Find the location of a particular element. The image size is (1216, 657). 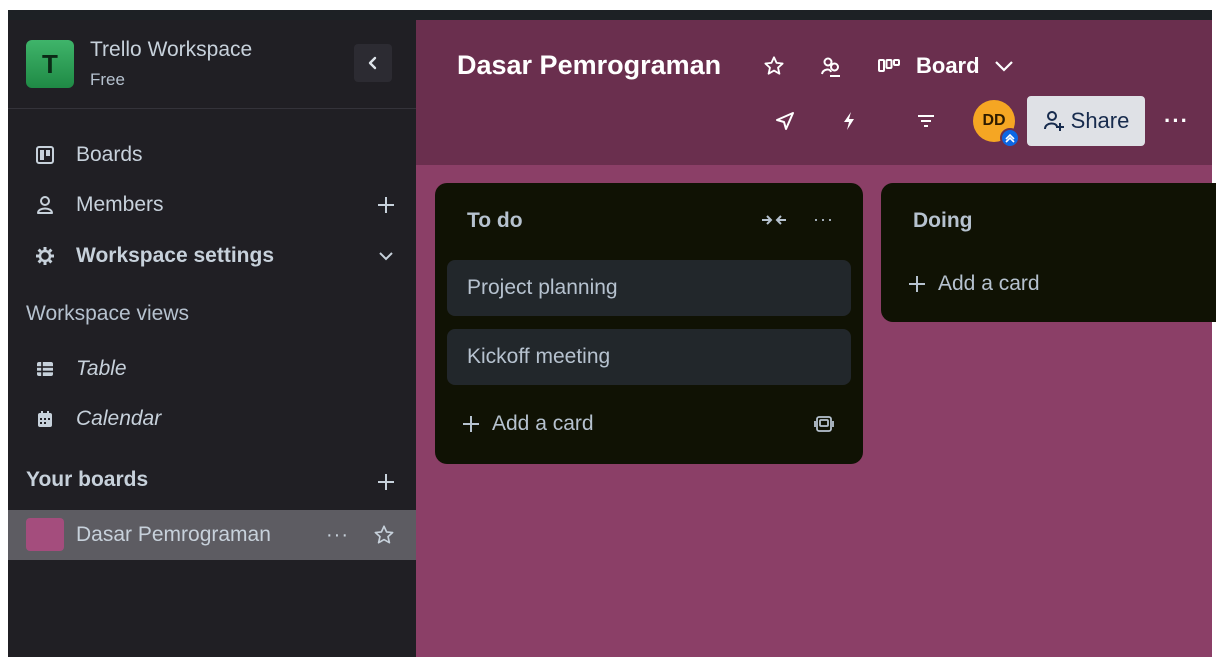

visibility-icon is located at coordinates (831, 66).